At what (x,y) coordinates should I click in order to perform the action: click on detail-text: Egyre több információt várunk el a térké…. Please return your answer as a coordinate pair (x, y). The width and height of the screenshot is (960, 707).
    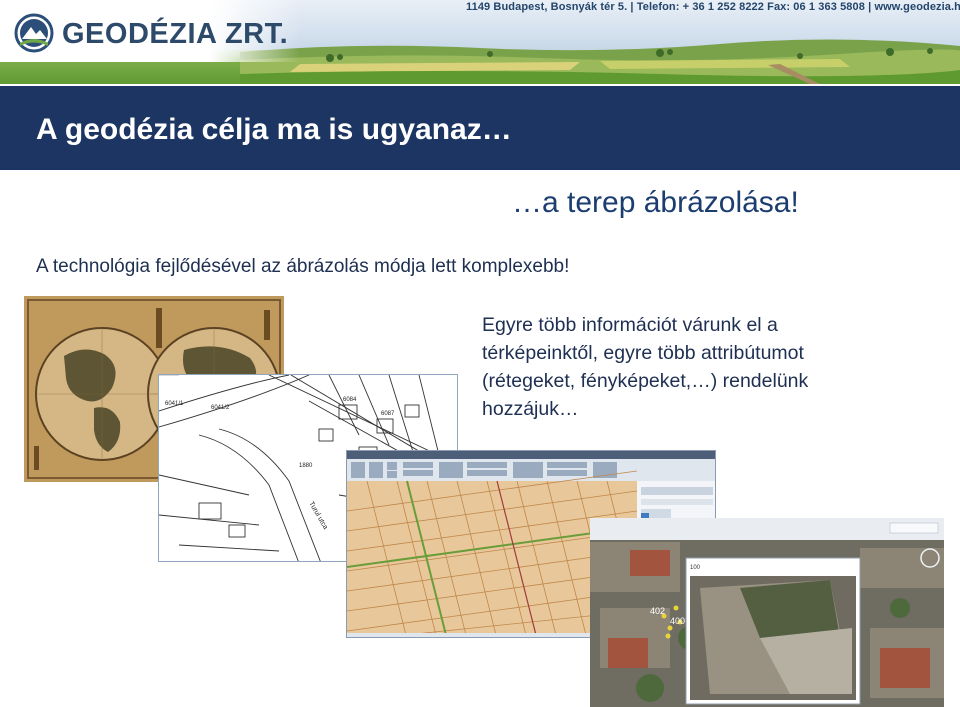
    Looking at the image, I should click on (682, 367).